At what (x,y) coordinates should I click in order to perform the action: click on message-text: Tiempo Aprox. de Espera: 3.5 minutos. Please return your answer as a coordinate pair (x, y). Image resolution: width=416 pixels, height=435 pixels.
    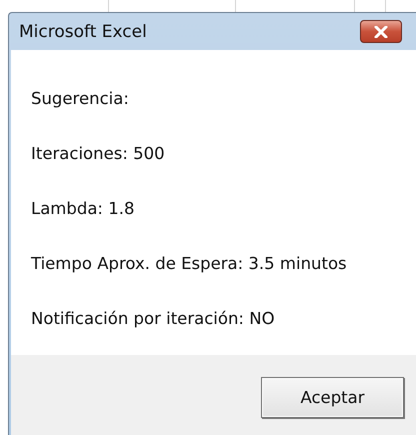
    Looking at the image, I should click on (189, 264).